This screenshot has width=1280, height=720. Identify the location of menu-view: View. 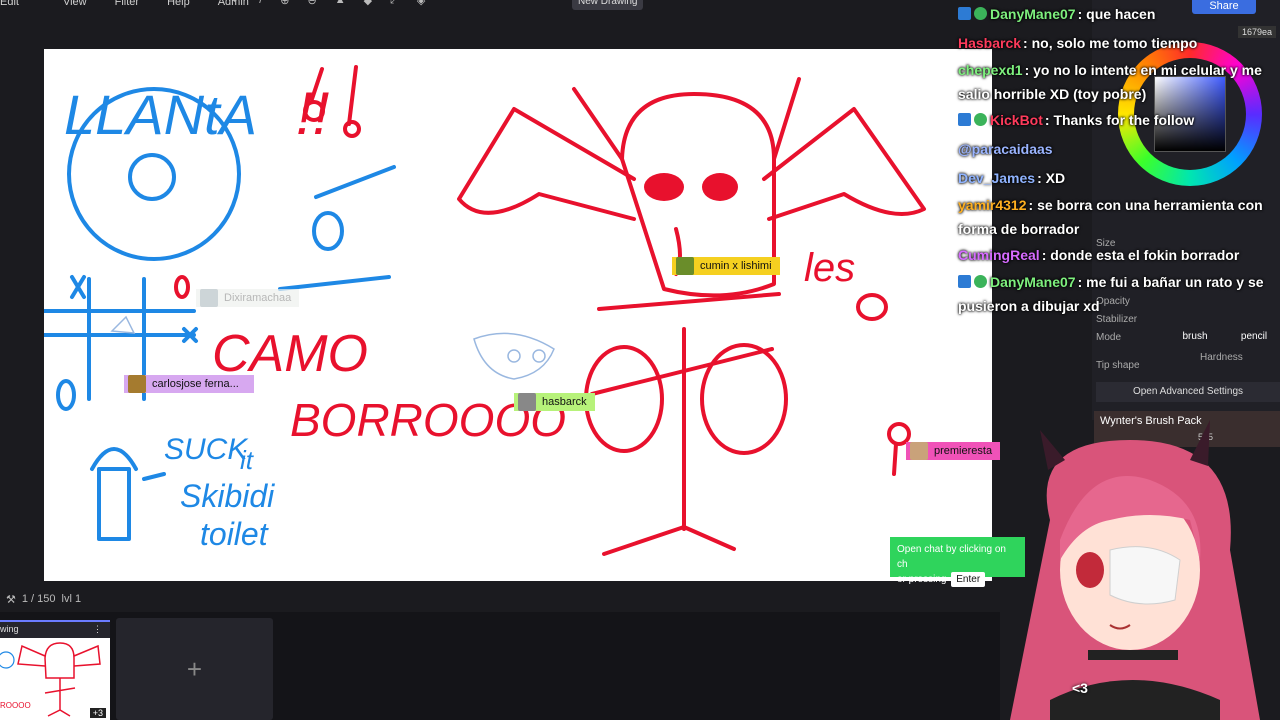
(75, 4).